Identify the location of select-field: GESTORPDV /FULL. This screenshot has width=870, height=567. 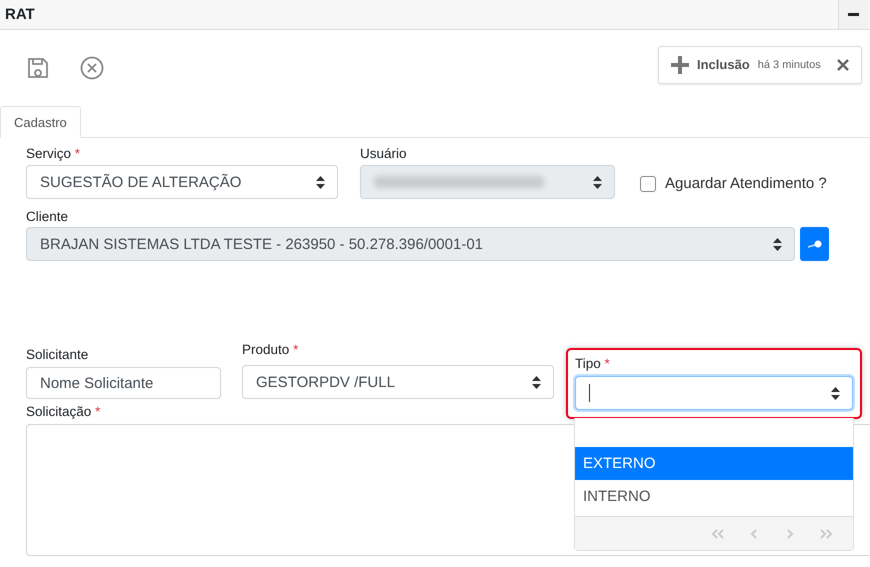
(398, 382).